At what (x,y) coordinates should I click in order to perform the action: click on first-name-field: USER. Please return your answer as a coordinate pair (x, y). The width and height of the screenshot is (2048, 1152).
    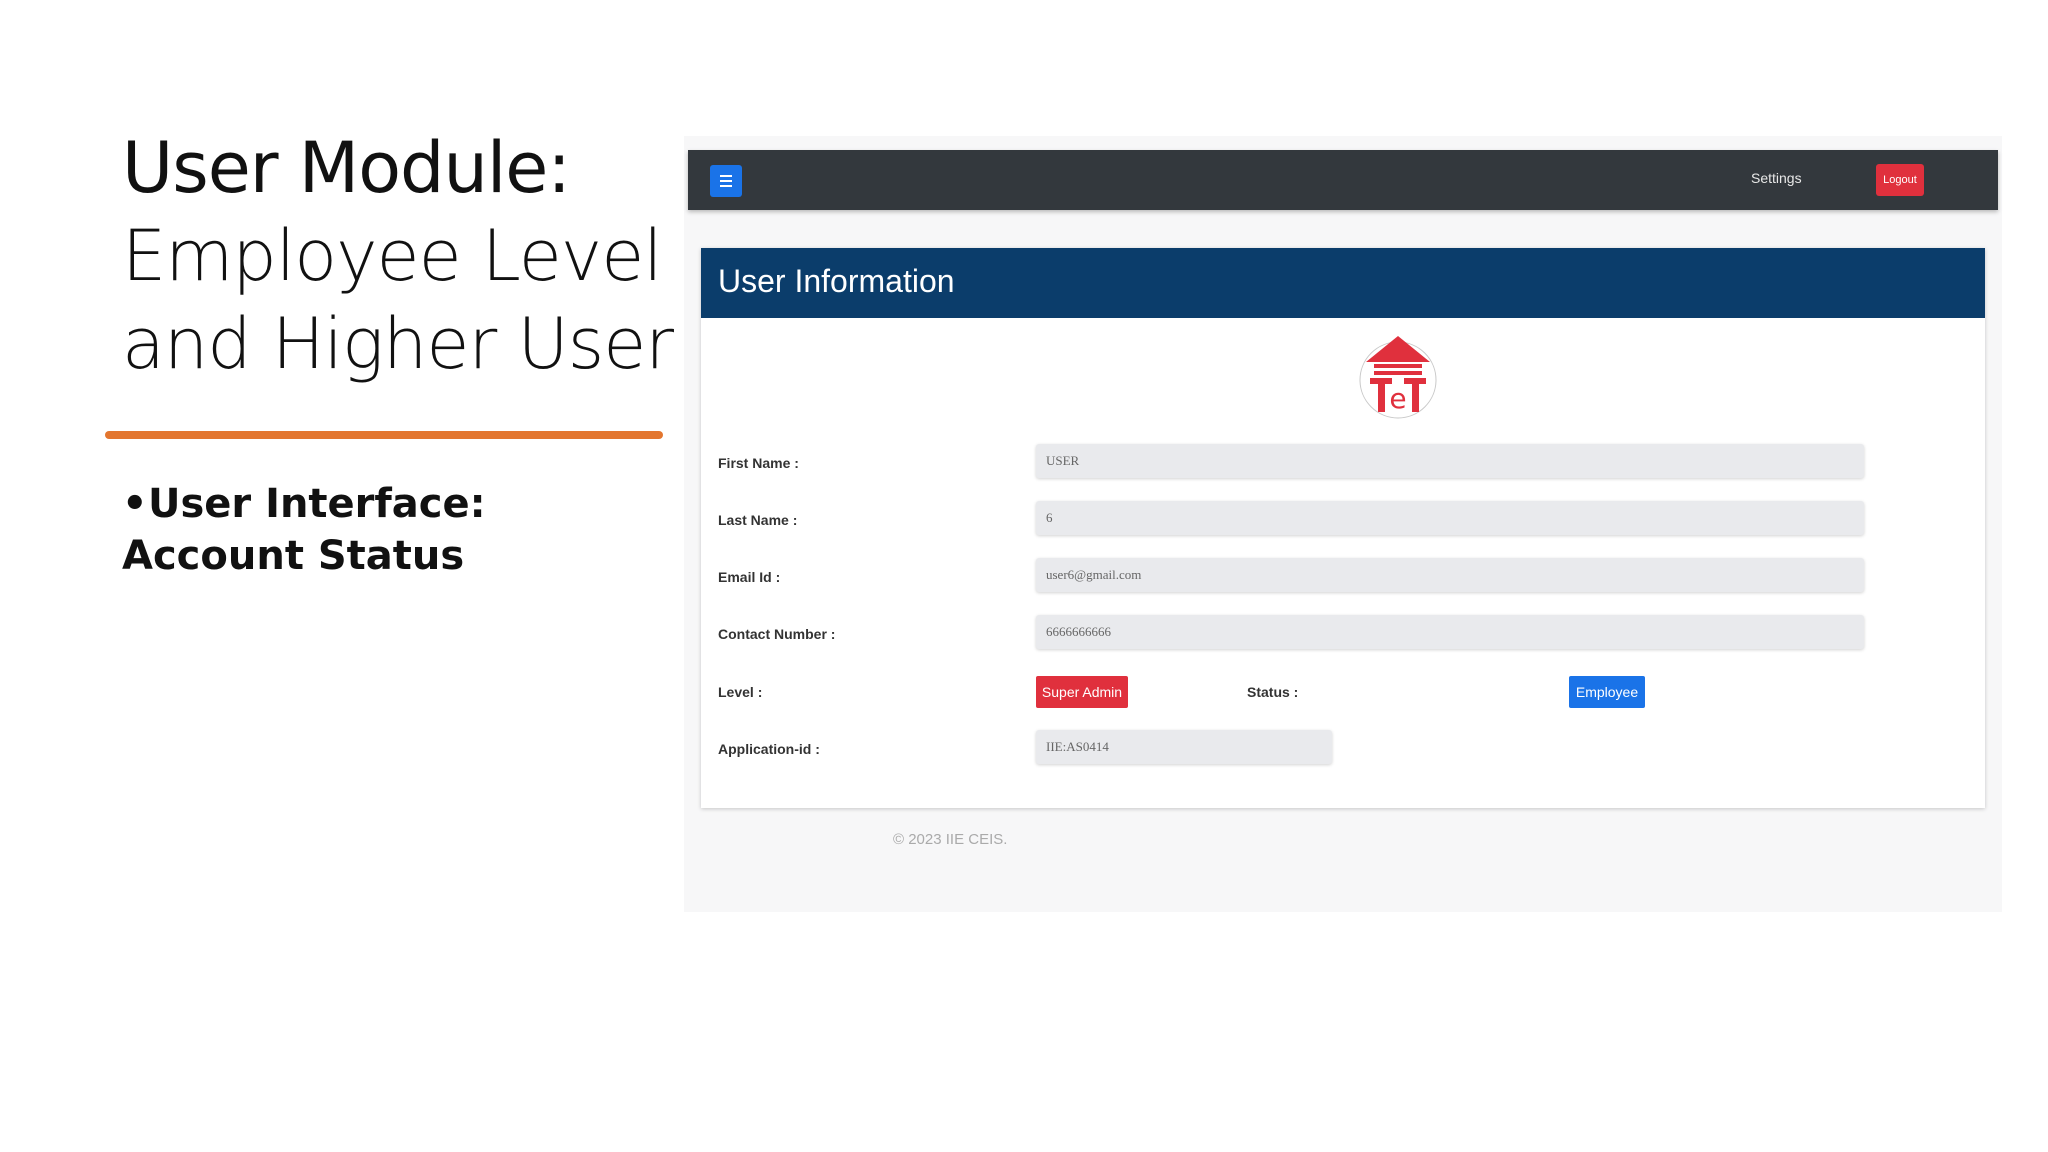
    Looking at the image, I should click on (1450, 461).